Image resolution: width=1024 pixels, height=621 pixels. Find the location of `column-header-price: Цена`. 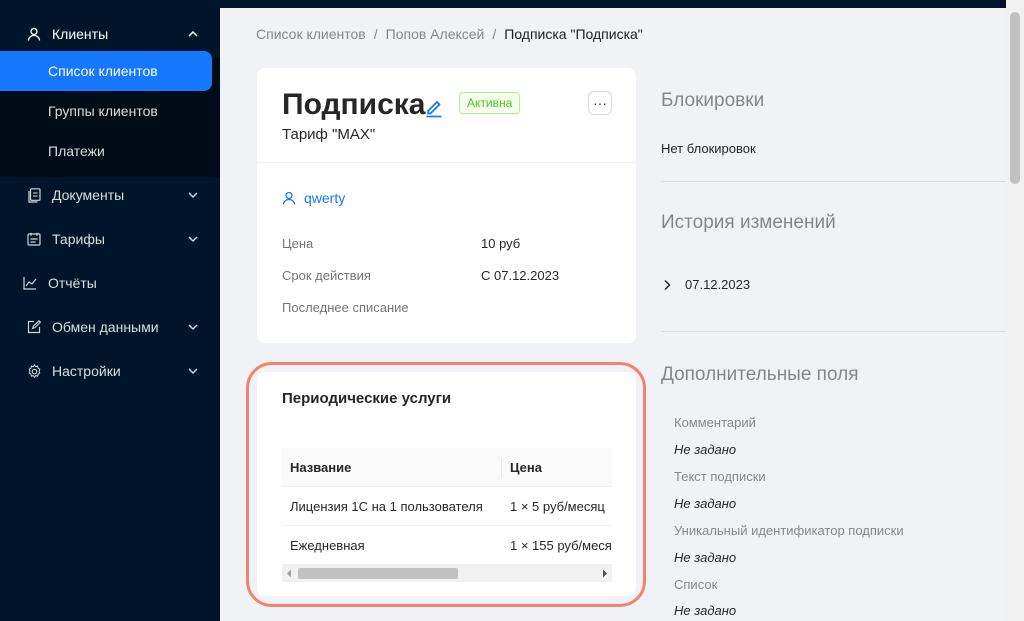

column-header-price: Цена is located at coordinates (526, 467).